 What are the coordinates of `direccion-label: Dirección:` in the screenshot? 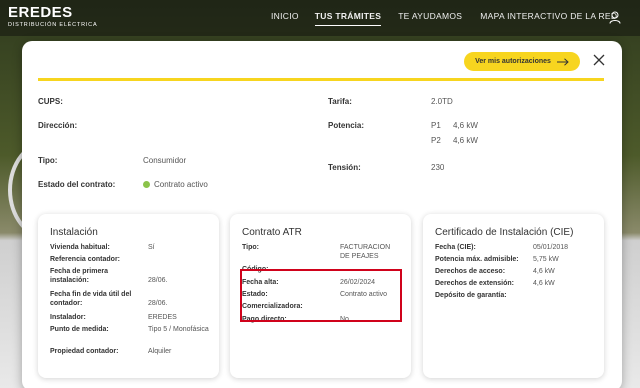 It's located at (58, 125).